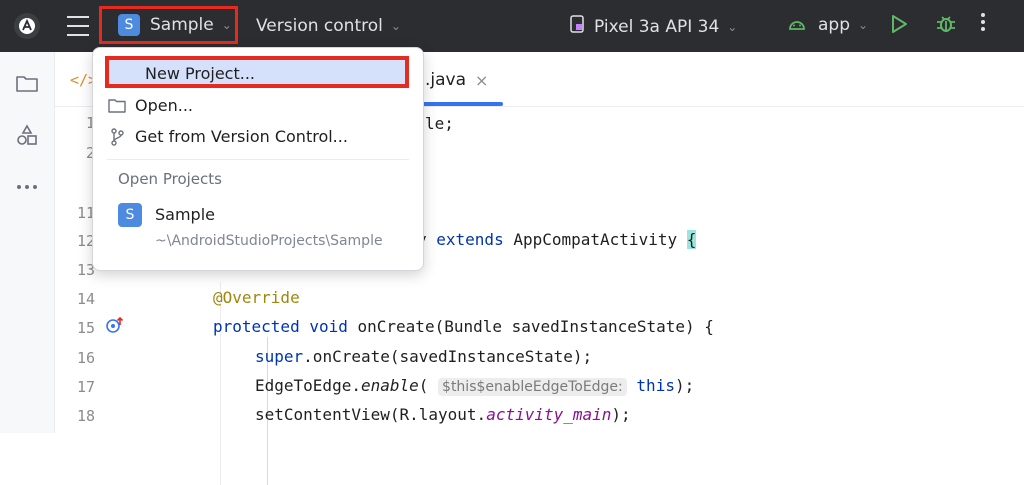 The image size is (1024, 485). Describe the element at coordinates (182, 25) in the screenshot. I see `project-name: Sample` at that location.